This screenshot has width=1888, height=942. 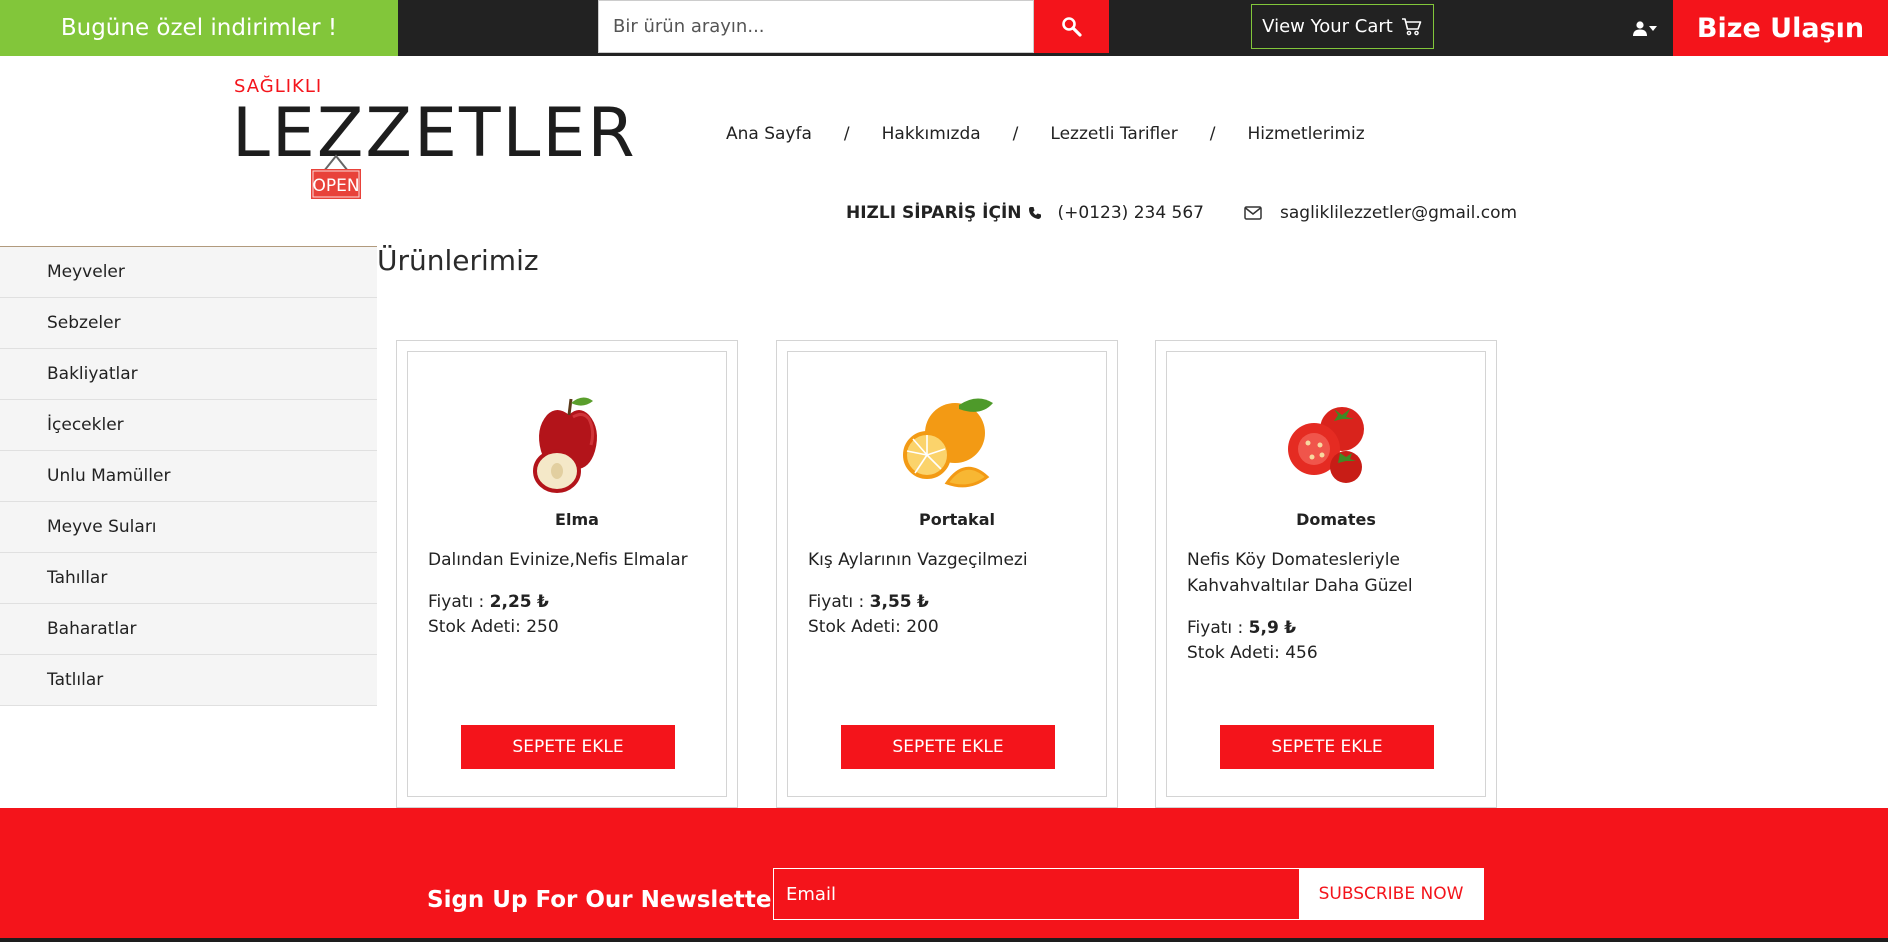 I want to click on cart-label: View Your Cart, so click(x=1327, y=26).